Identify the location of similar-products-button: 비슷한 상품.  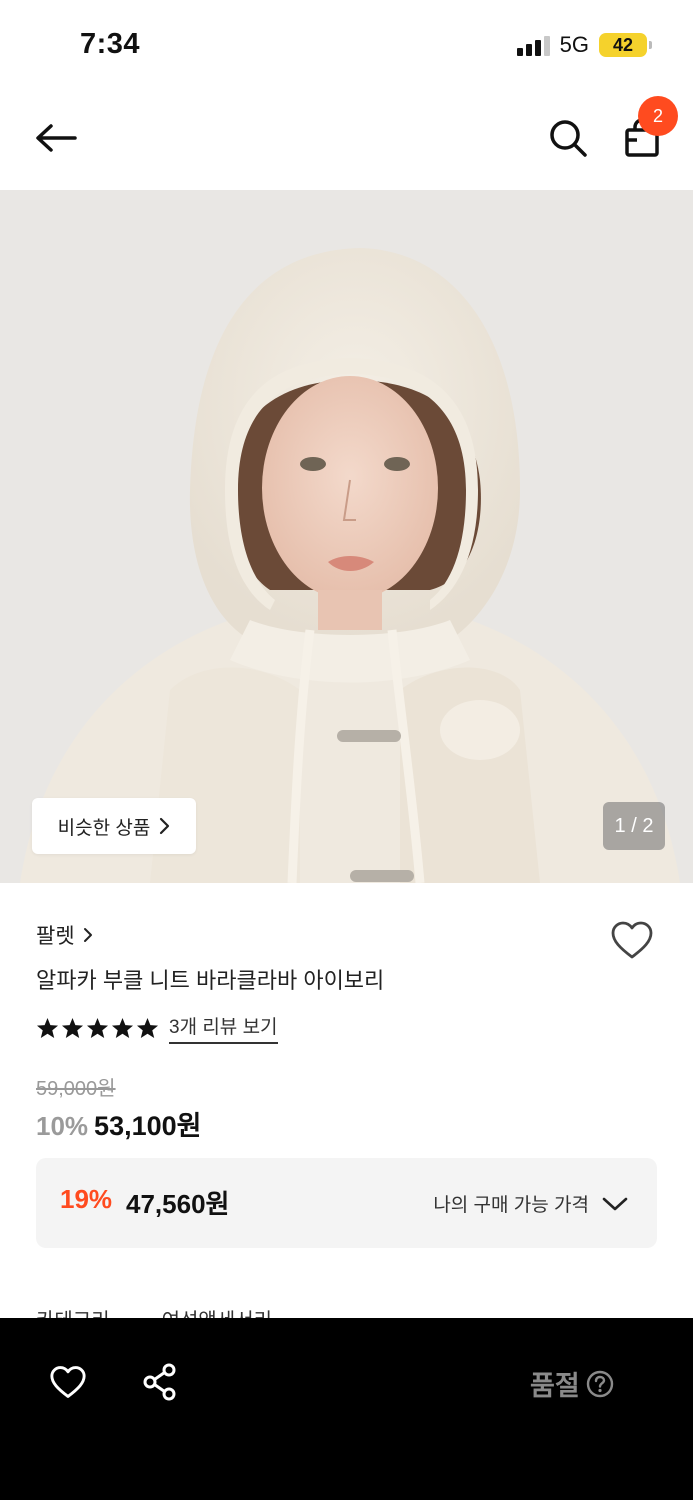
(114, 826).